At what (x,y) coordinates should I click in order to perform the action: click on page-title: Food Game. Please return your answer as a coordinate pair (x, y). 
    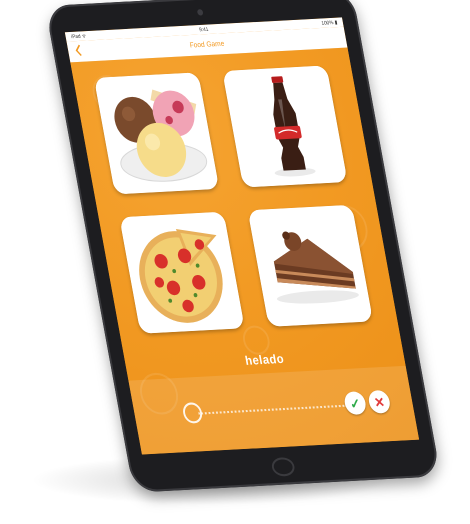
    Looking at the image, I should click on (207, 44).